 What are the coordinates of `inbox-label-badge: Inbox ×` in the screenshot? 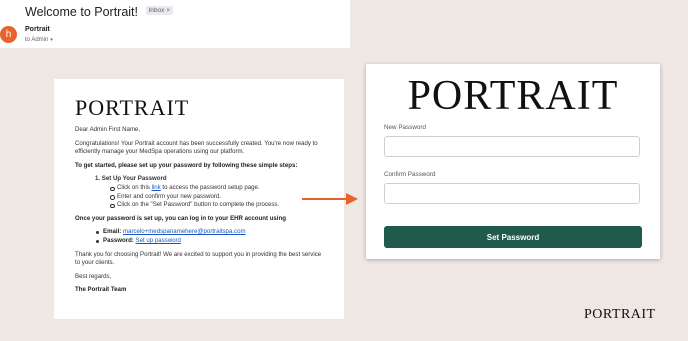 It's located at (159, 11).